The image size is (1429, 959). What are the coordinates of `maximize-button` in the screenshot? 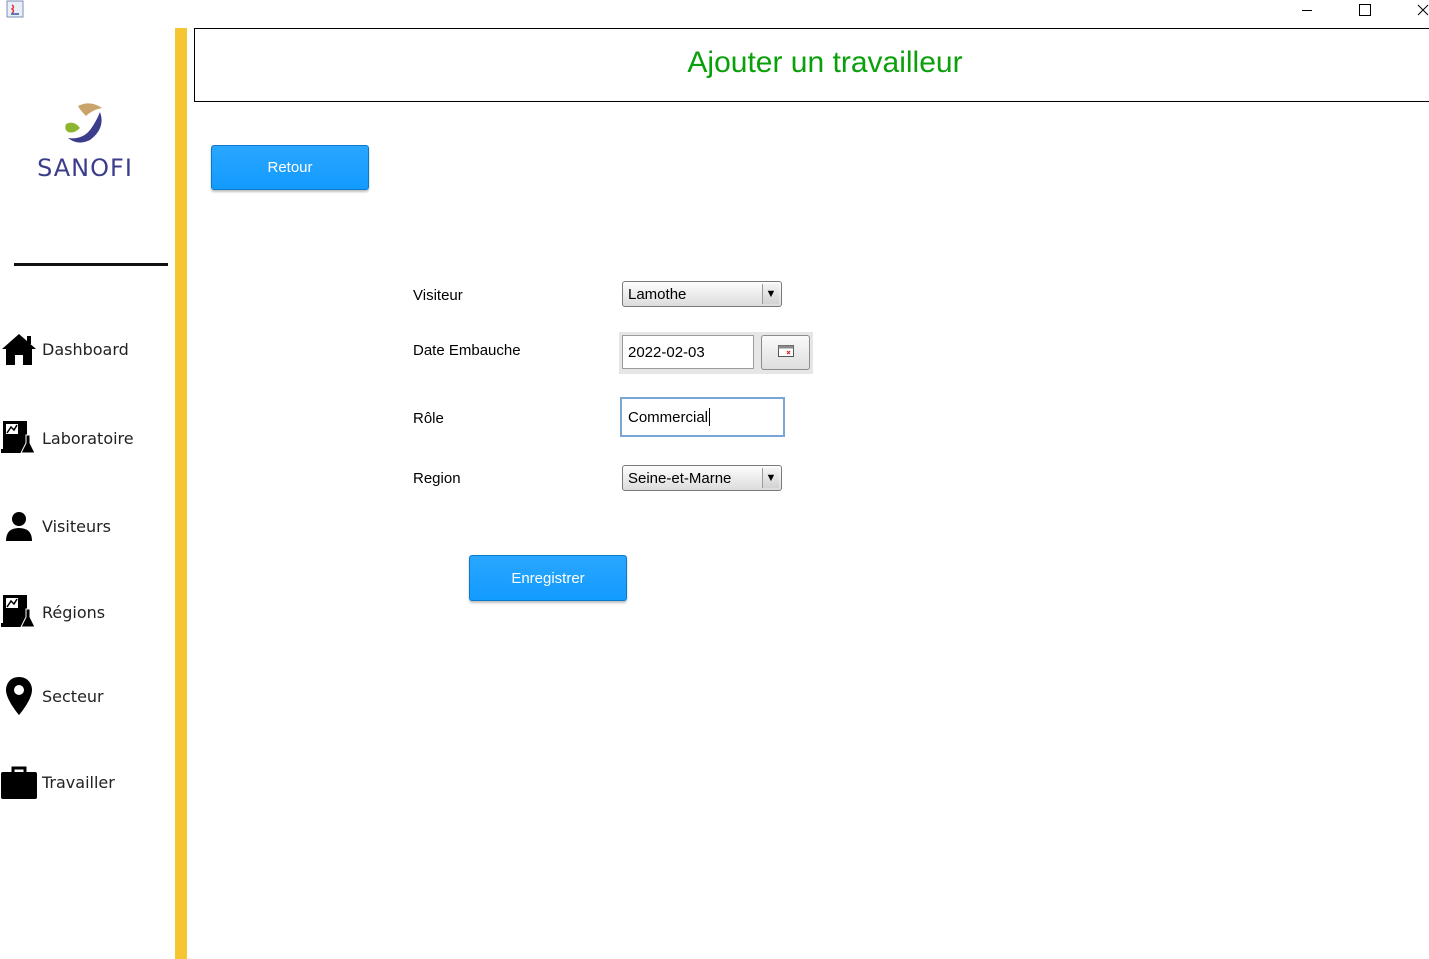 It's located at (1365, 10).